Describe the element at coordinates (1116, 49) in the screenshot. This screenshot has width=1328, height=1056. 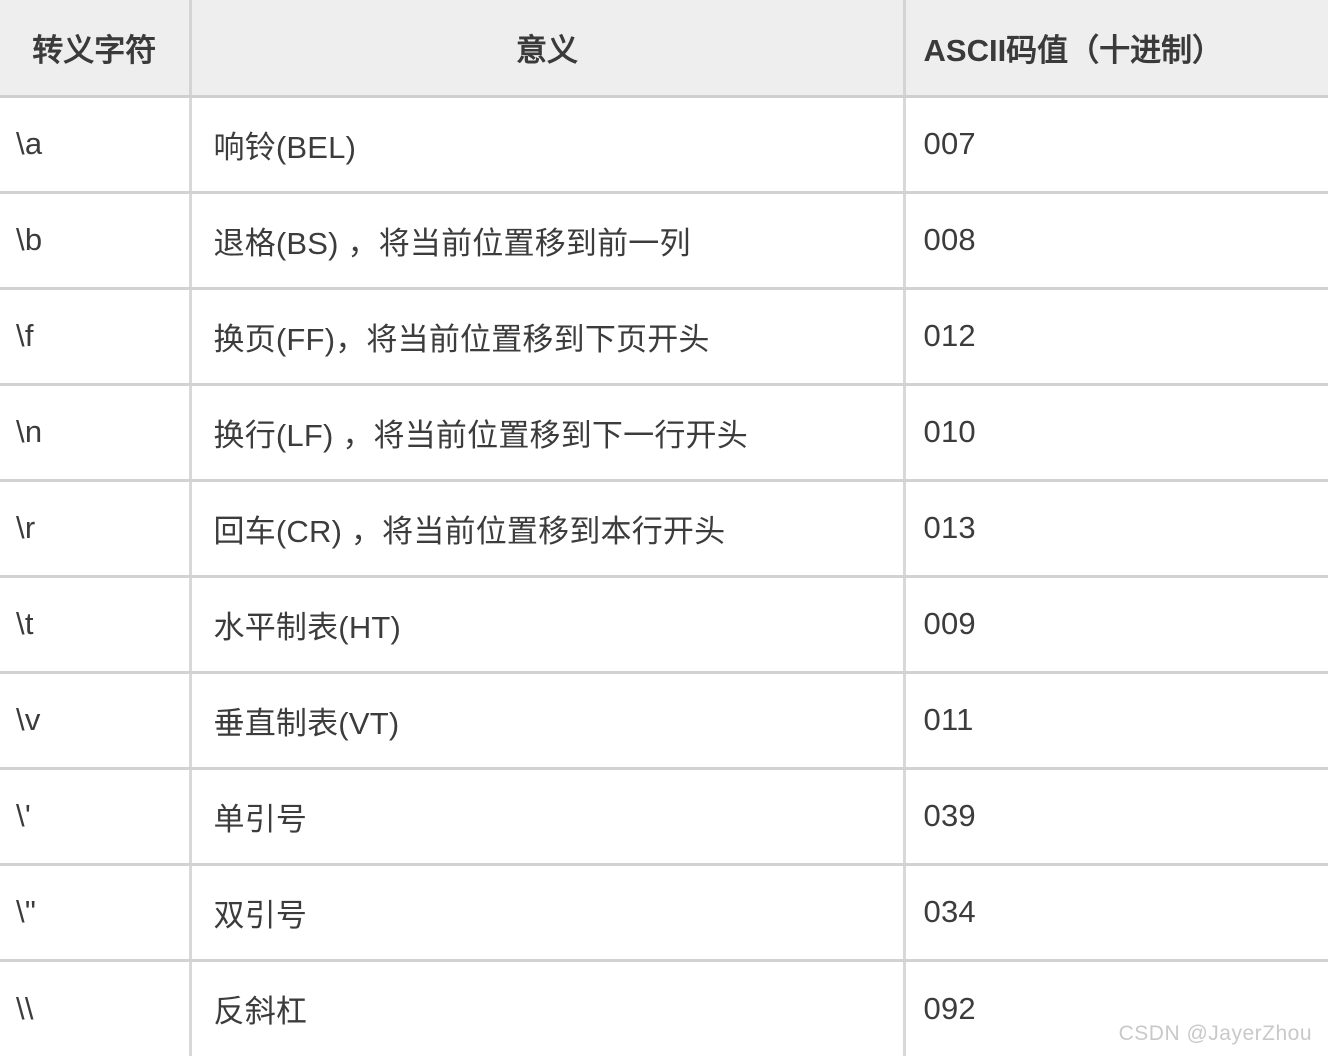
I see `column-header-ascii-code: ASCII码值（十进制）` at that location.